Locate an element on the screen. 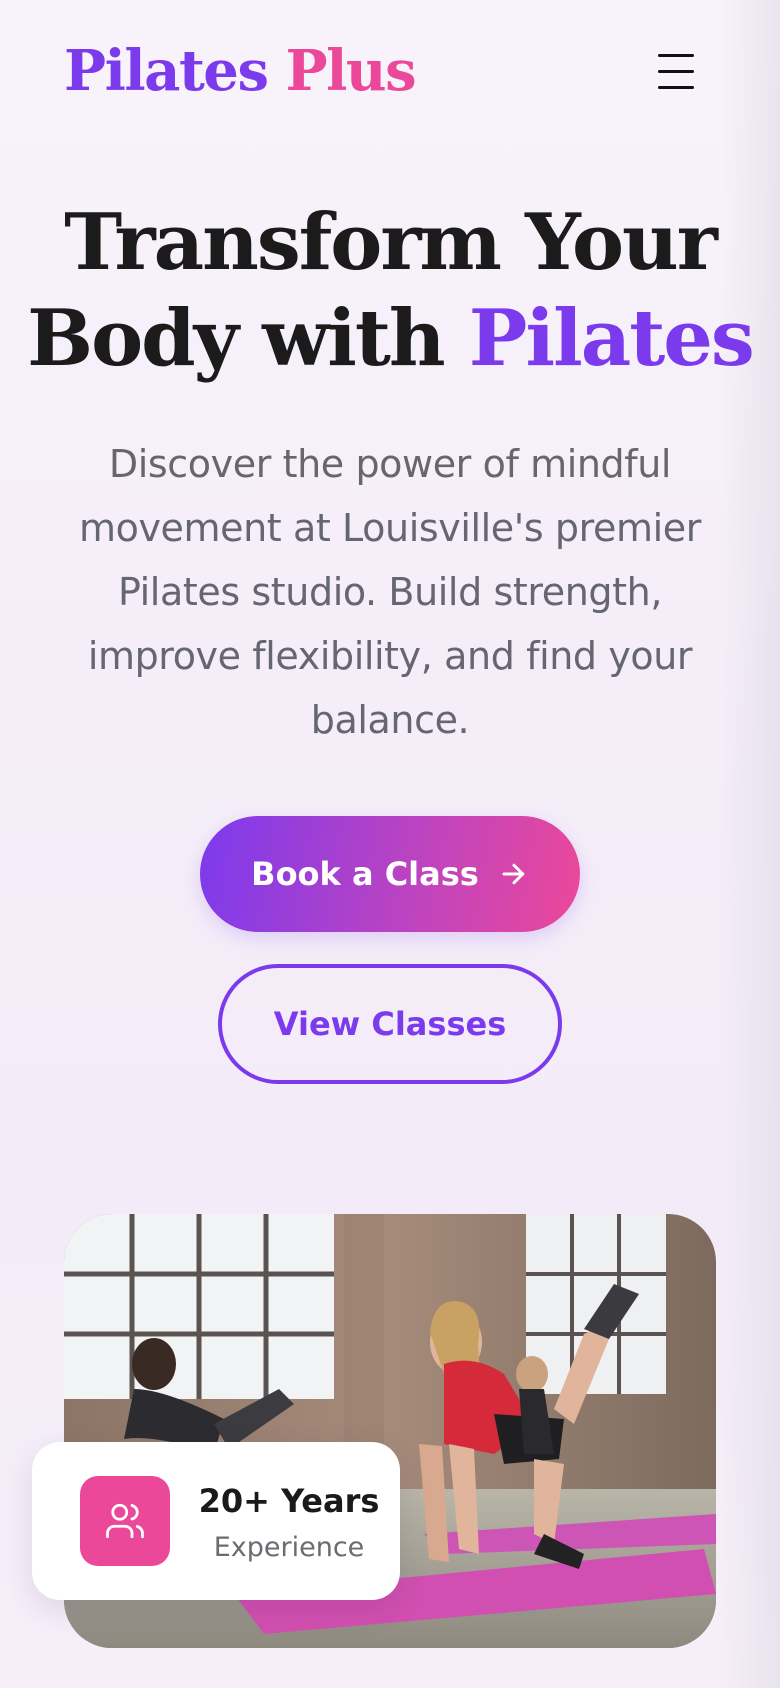 Image resolution: width=780 pixels, height=1688 pixels. hamburger-menu-icon is located at coordinates (676, 72).